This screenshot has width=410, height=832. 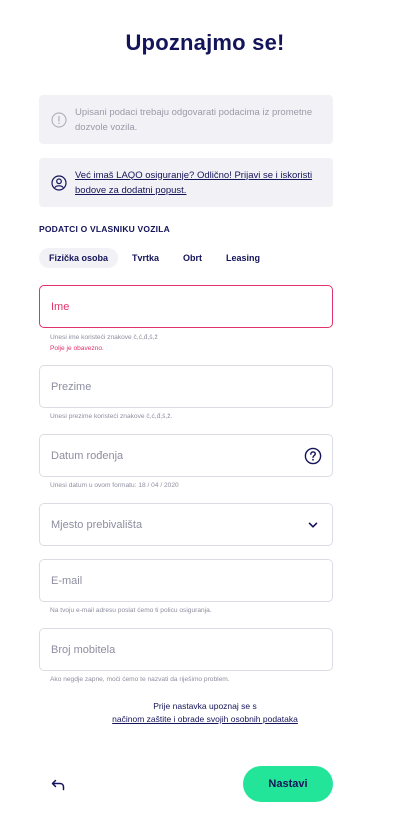 I want to click on residence-select: Mjesto prebivališta, so click(x=186, y=524).